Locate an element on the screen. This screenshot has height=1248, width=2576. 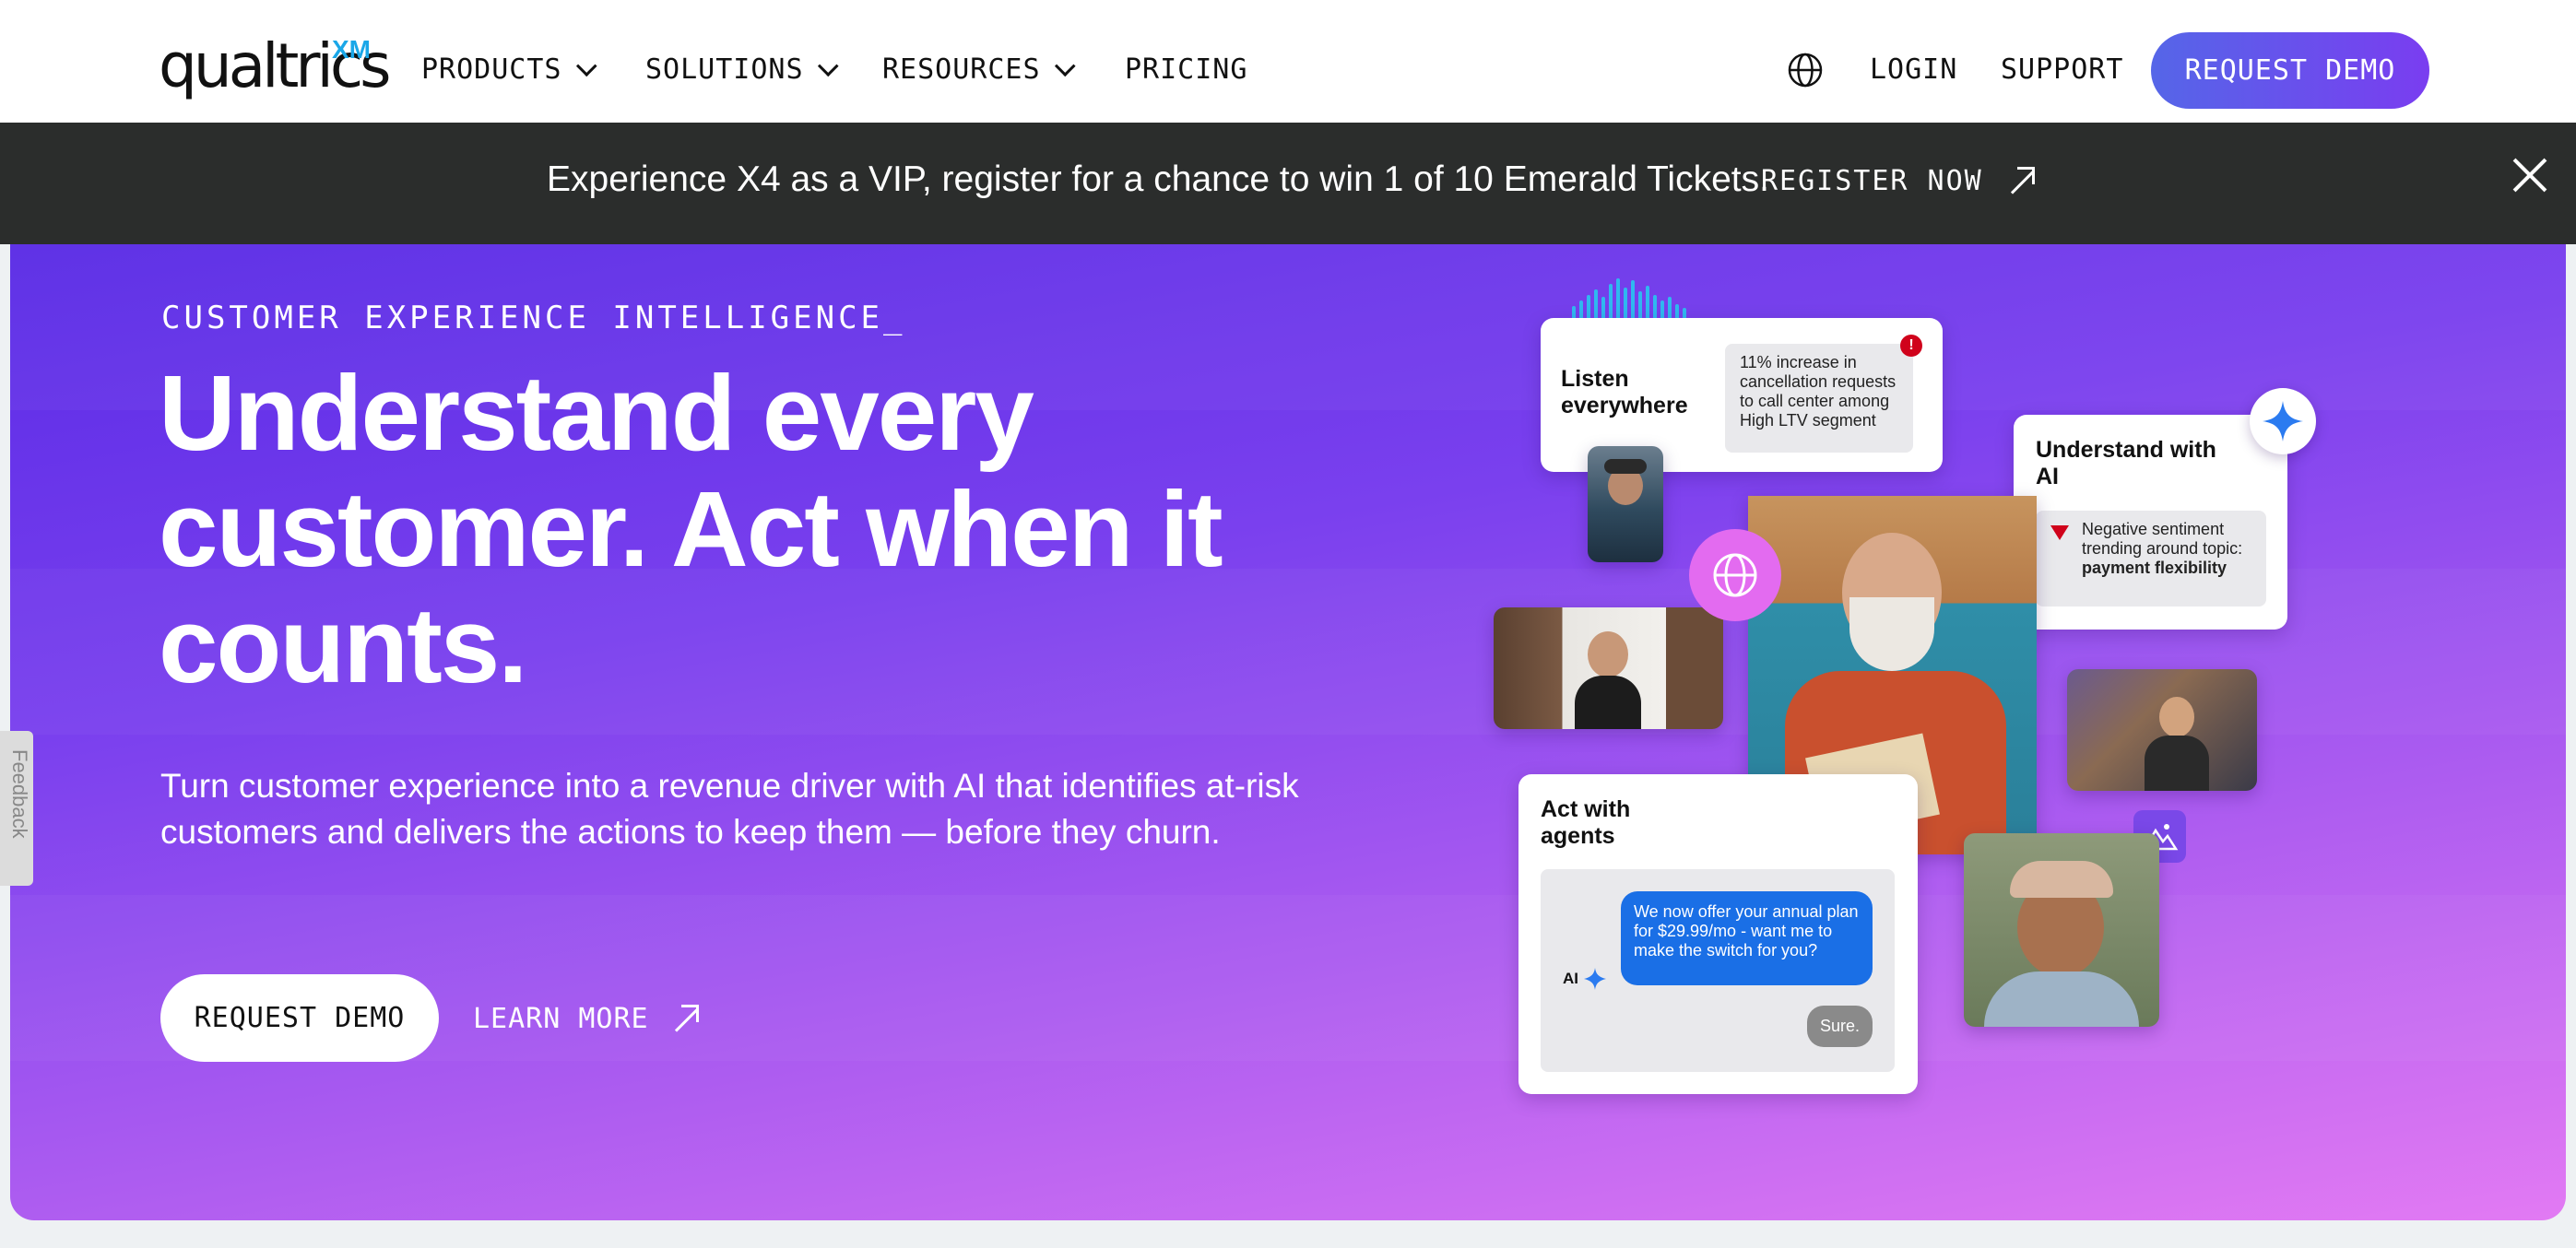
nav-resources: RESOURCES is located at coordinates (979, 69).